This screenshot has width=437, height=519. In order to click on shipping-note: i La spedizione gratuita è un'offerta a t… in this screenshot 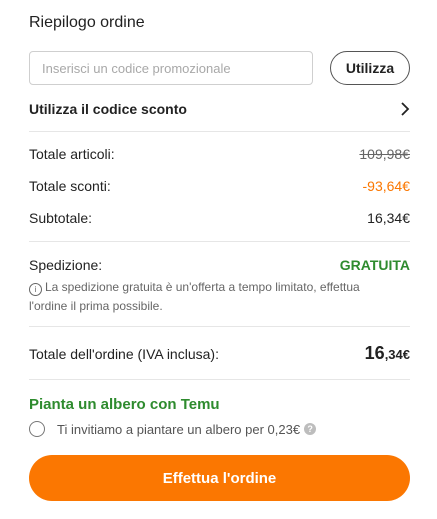, I will do `click(214, 297)`.